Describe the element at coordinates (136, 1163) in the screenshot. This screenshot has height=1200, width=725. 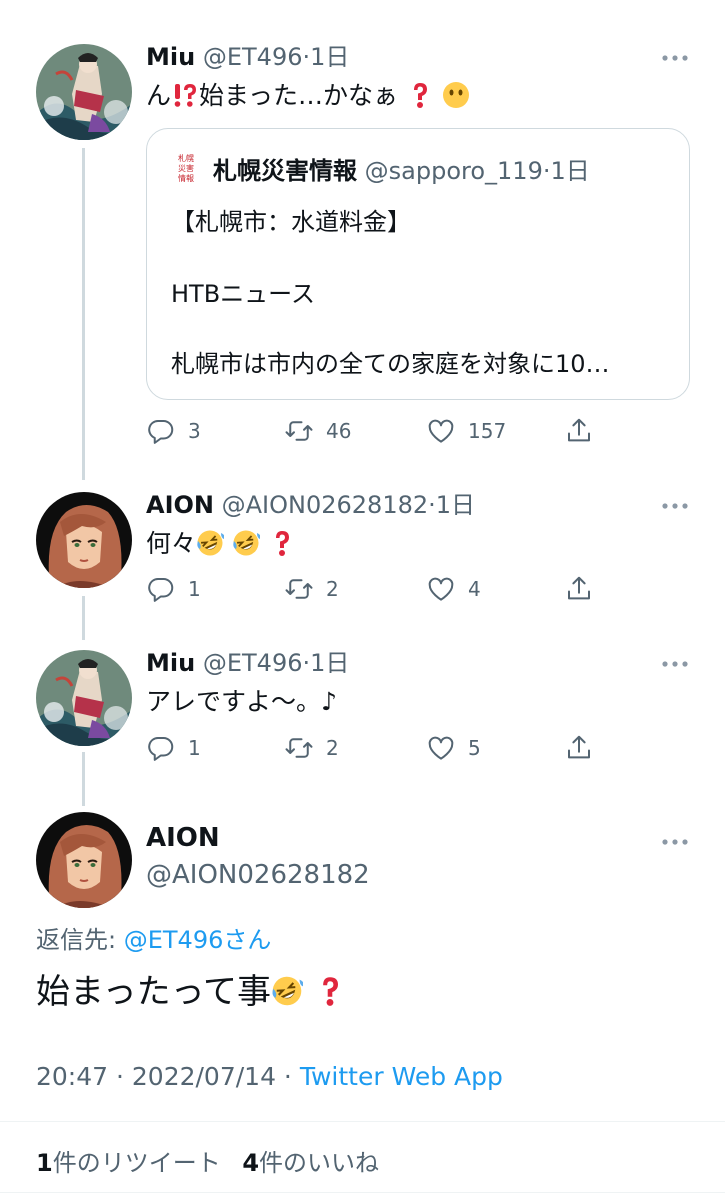
I see `retweet-label: 件のリツイート` at that location.